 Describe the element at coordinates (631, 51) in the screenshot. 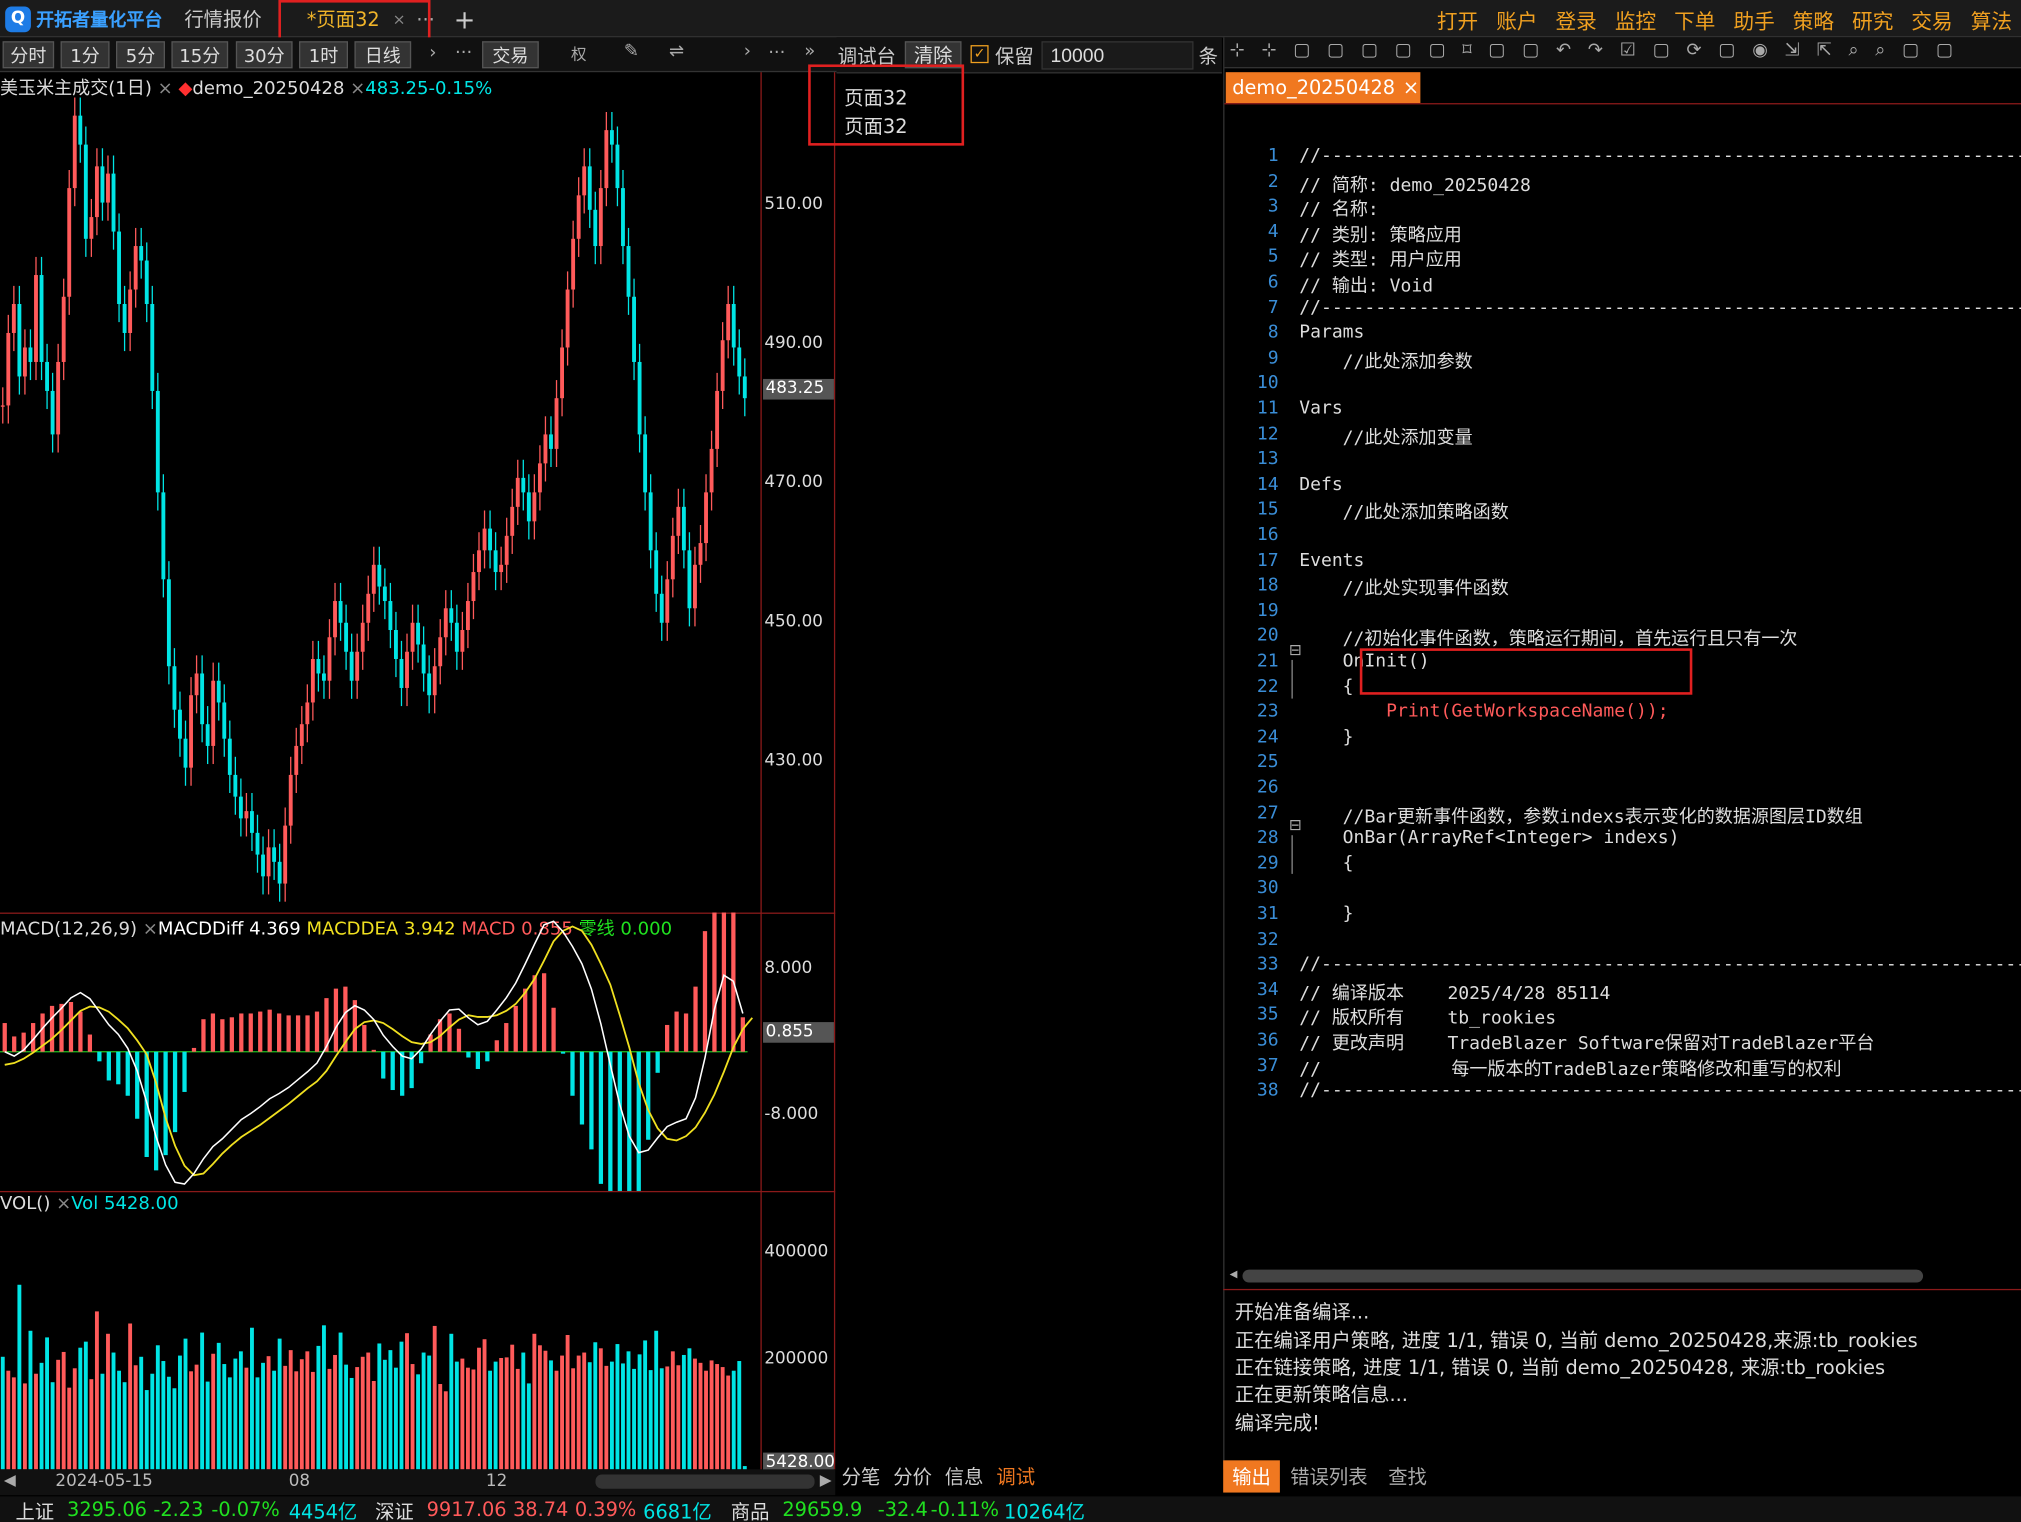

I see `pencil-icon: ✎` at that location.